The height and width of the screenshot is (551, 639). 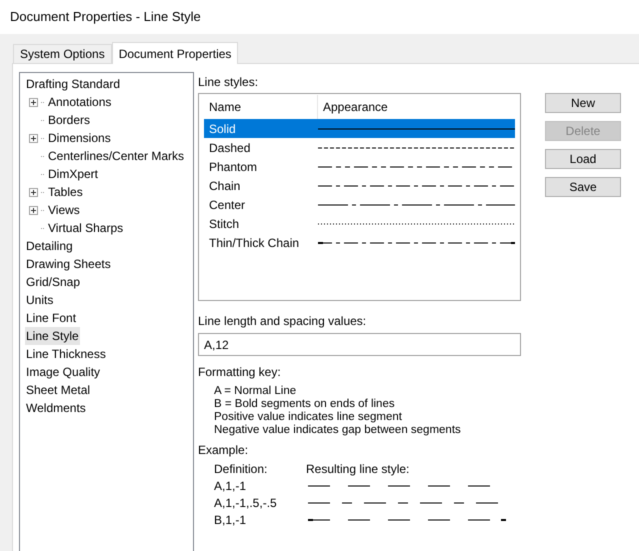 What do you see at coordinates (79, 138) in the screenshot?
I see `tree-item: Dimensions` at bounding box center [79, 138].